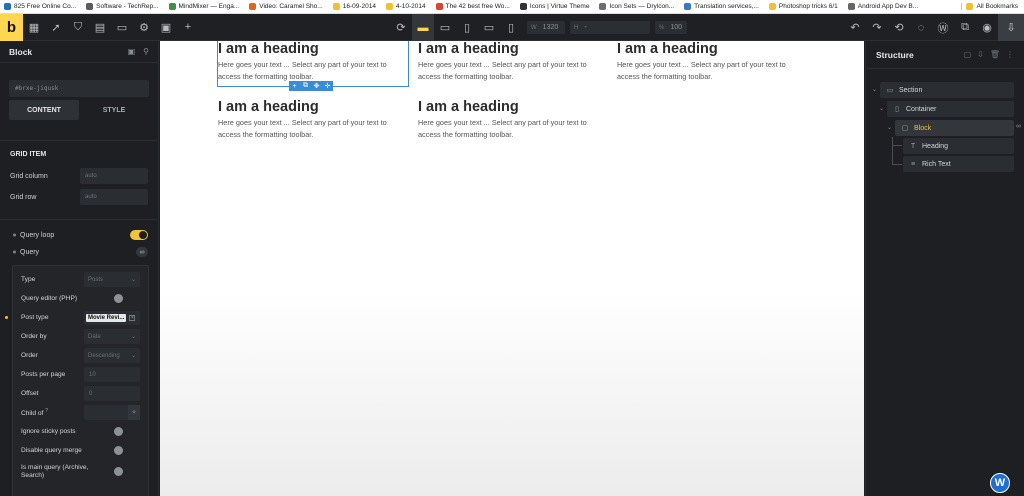 The width and height of the screenshot is (1024, 496). Describe the element at coordinates (46, 411) in the screenshot. I see `help-icon: ?` at that location.